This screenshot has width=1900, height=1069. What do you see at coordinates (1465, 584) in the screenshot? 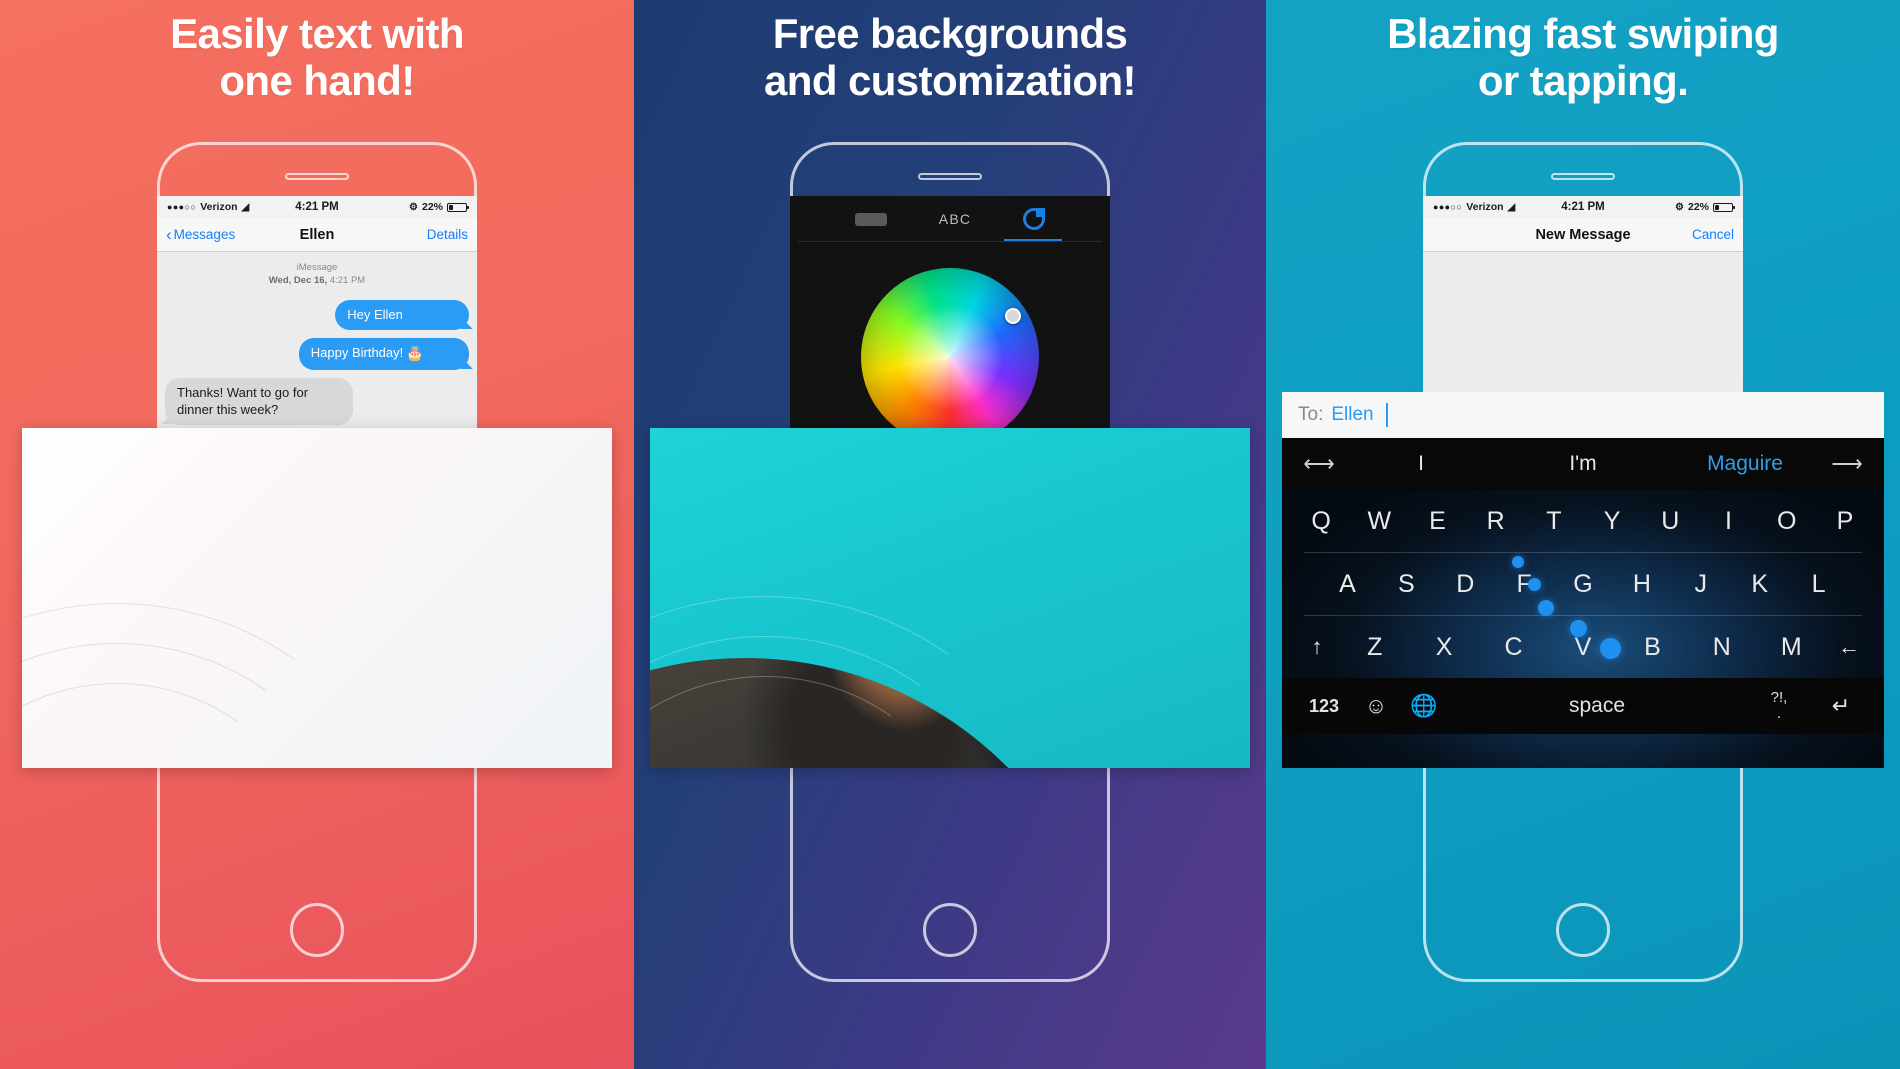
I see `key-D: D` at bounding box center [1465, 584].